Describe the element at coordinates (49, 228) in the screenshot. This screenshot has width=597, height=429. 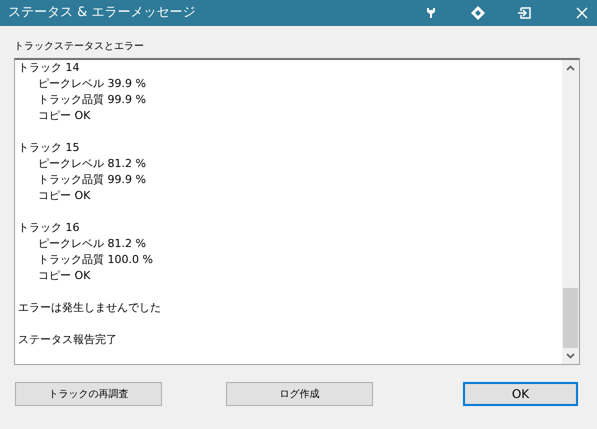
I see `log-line: トラック 16` at that location.